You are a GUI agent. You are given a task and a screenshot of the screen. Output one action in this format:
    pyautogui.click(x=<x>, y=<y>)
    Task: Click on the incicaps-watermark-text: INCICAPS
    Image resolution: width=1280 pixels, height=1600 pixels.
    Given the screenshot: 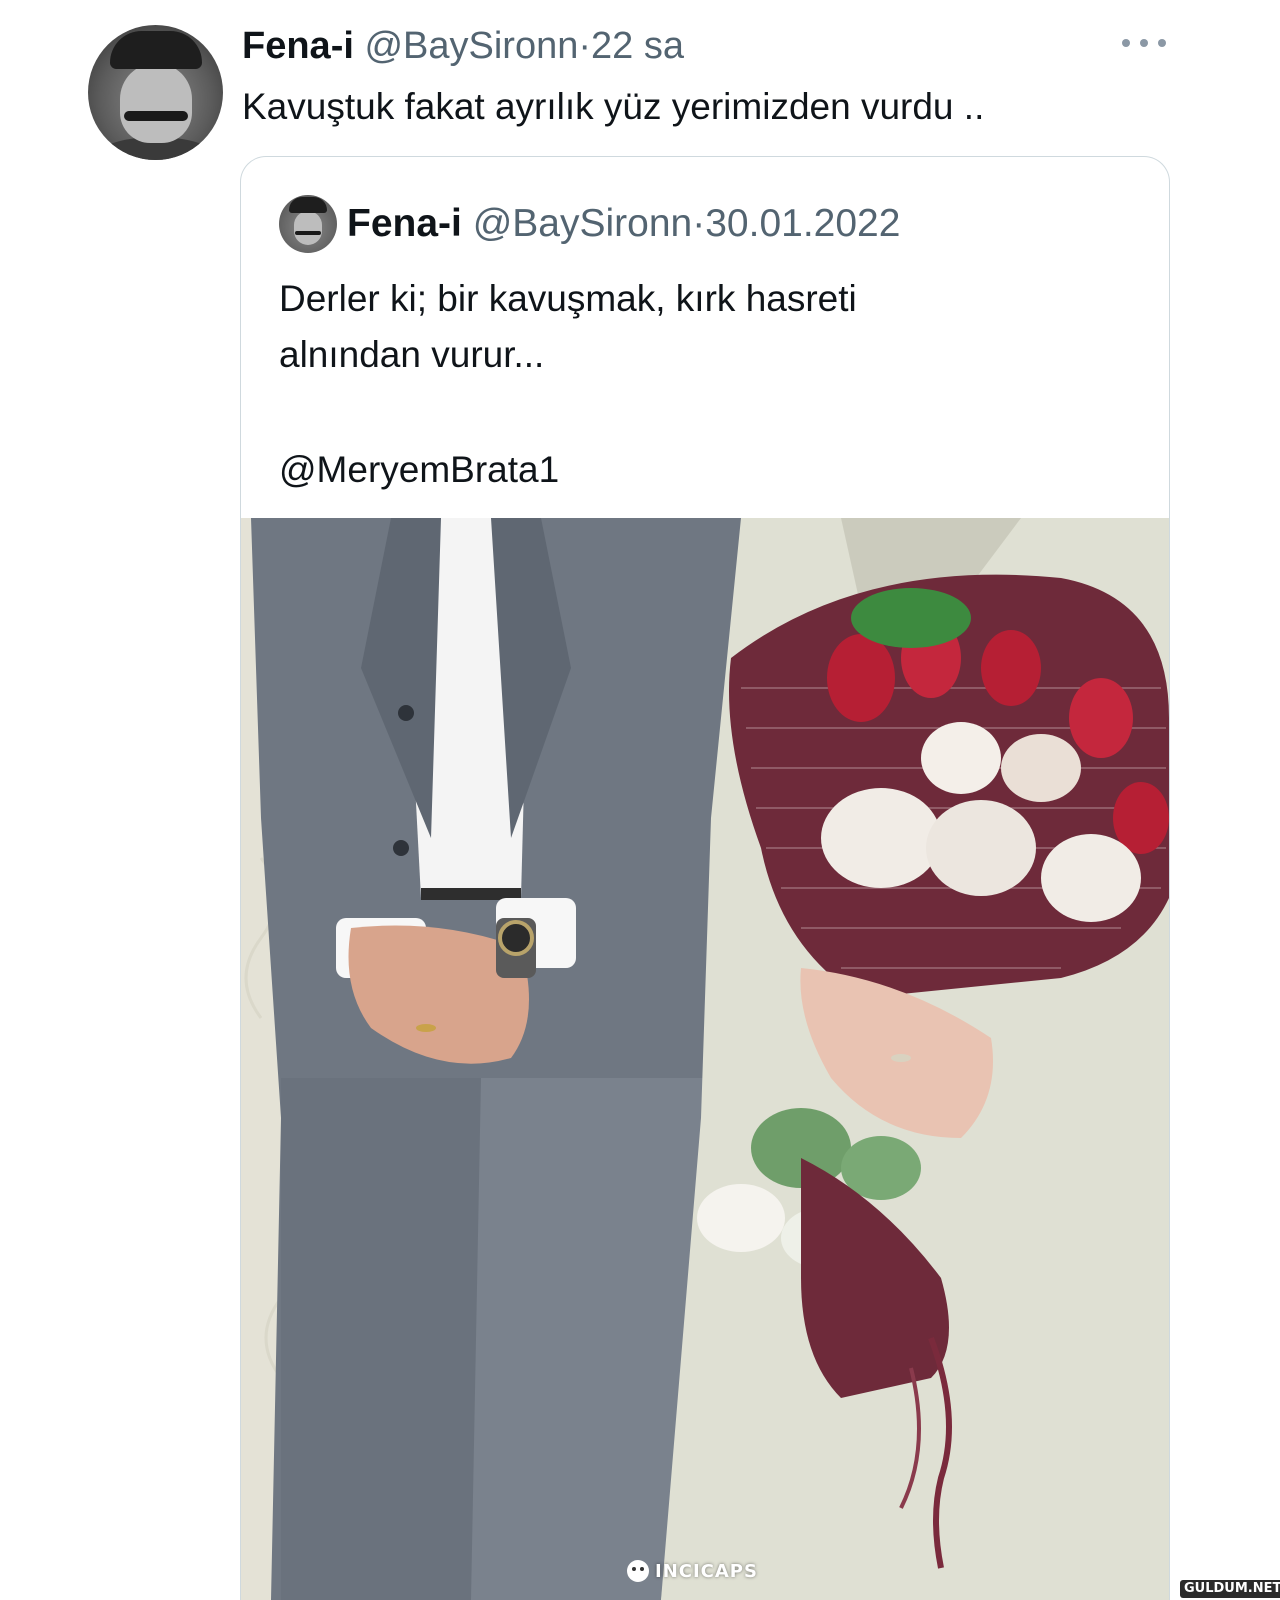 What is the action you would take?
    pyautogui.click(x=706, y=1571)
    